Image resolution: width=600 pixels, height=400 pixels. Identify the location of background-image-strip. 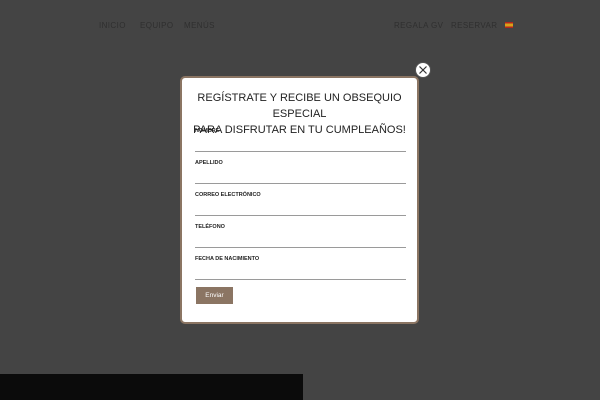
(151, 387).